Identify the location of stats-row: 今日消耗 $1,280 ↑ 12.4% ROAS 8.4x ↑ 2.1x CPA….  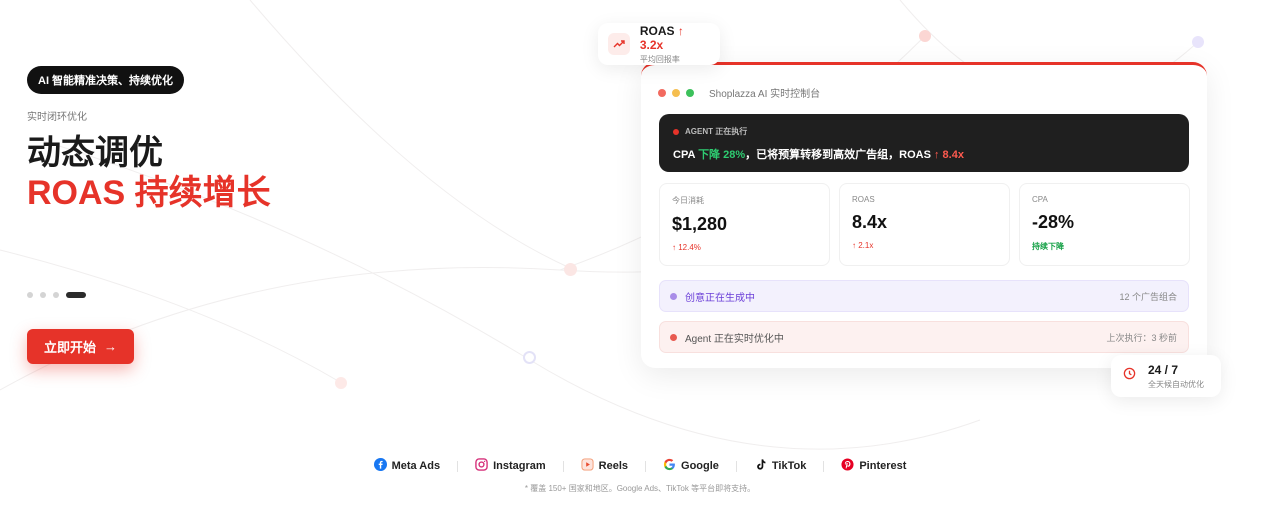
(924, 224).